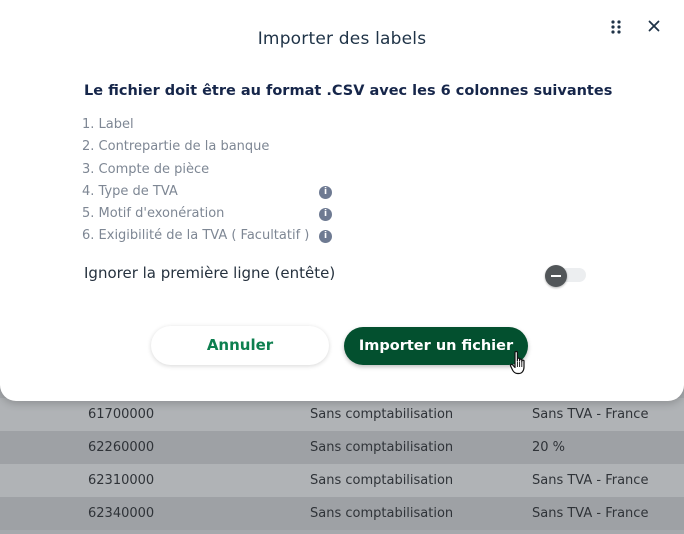 Image resolution: width=684 pixels, height=534 pixels. I want to click on close-icon, so click(654, 26).